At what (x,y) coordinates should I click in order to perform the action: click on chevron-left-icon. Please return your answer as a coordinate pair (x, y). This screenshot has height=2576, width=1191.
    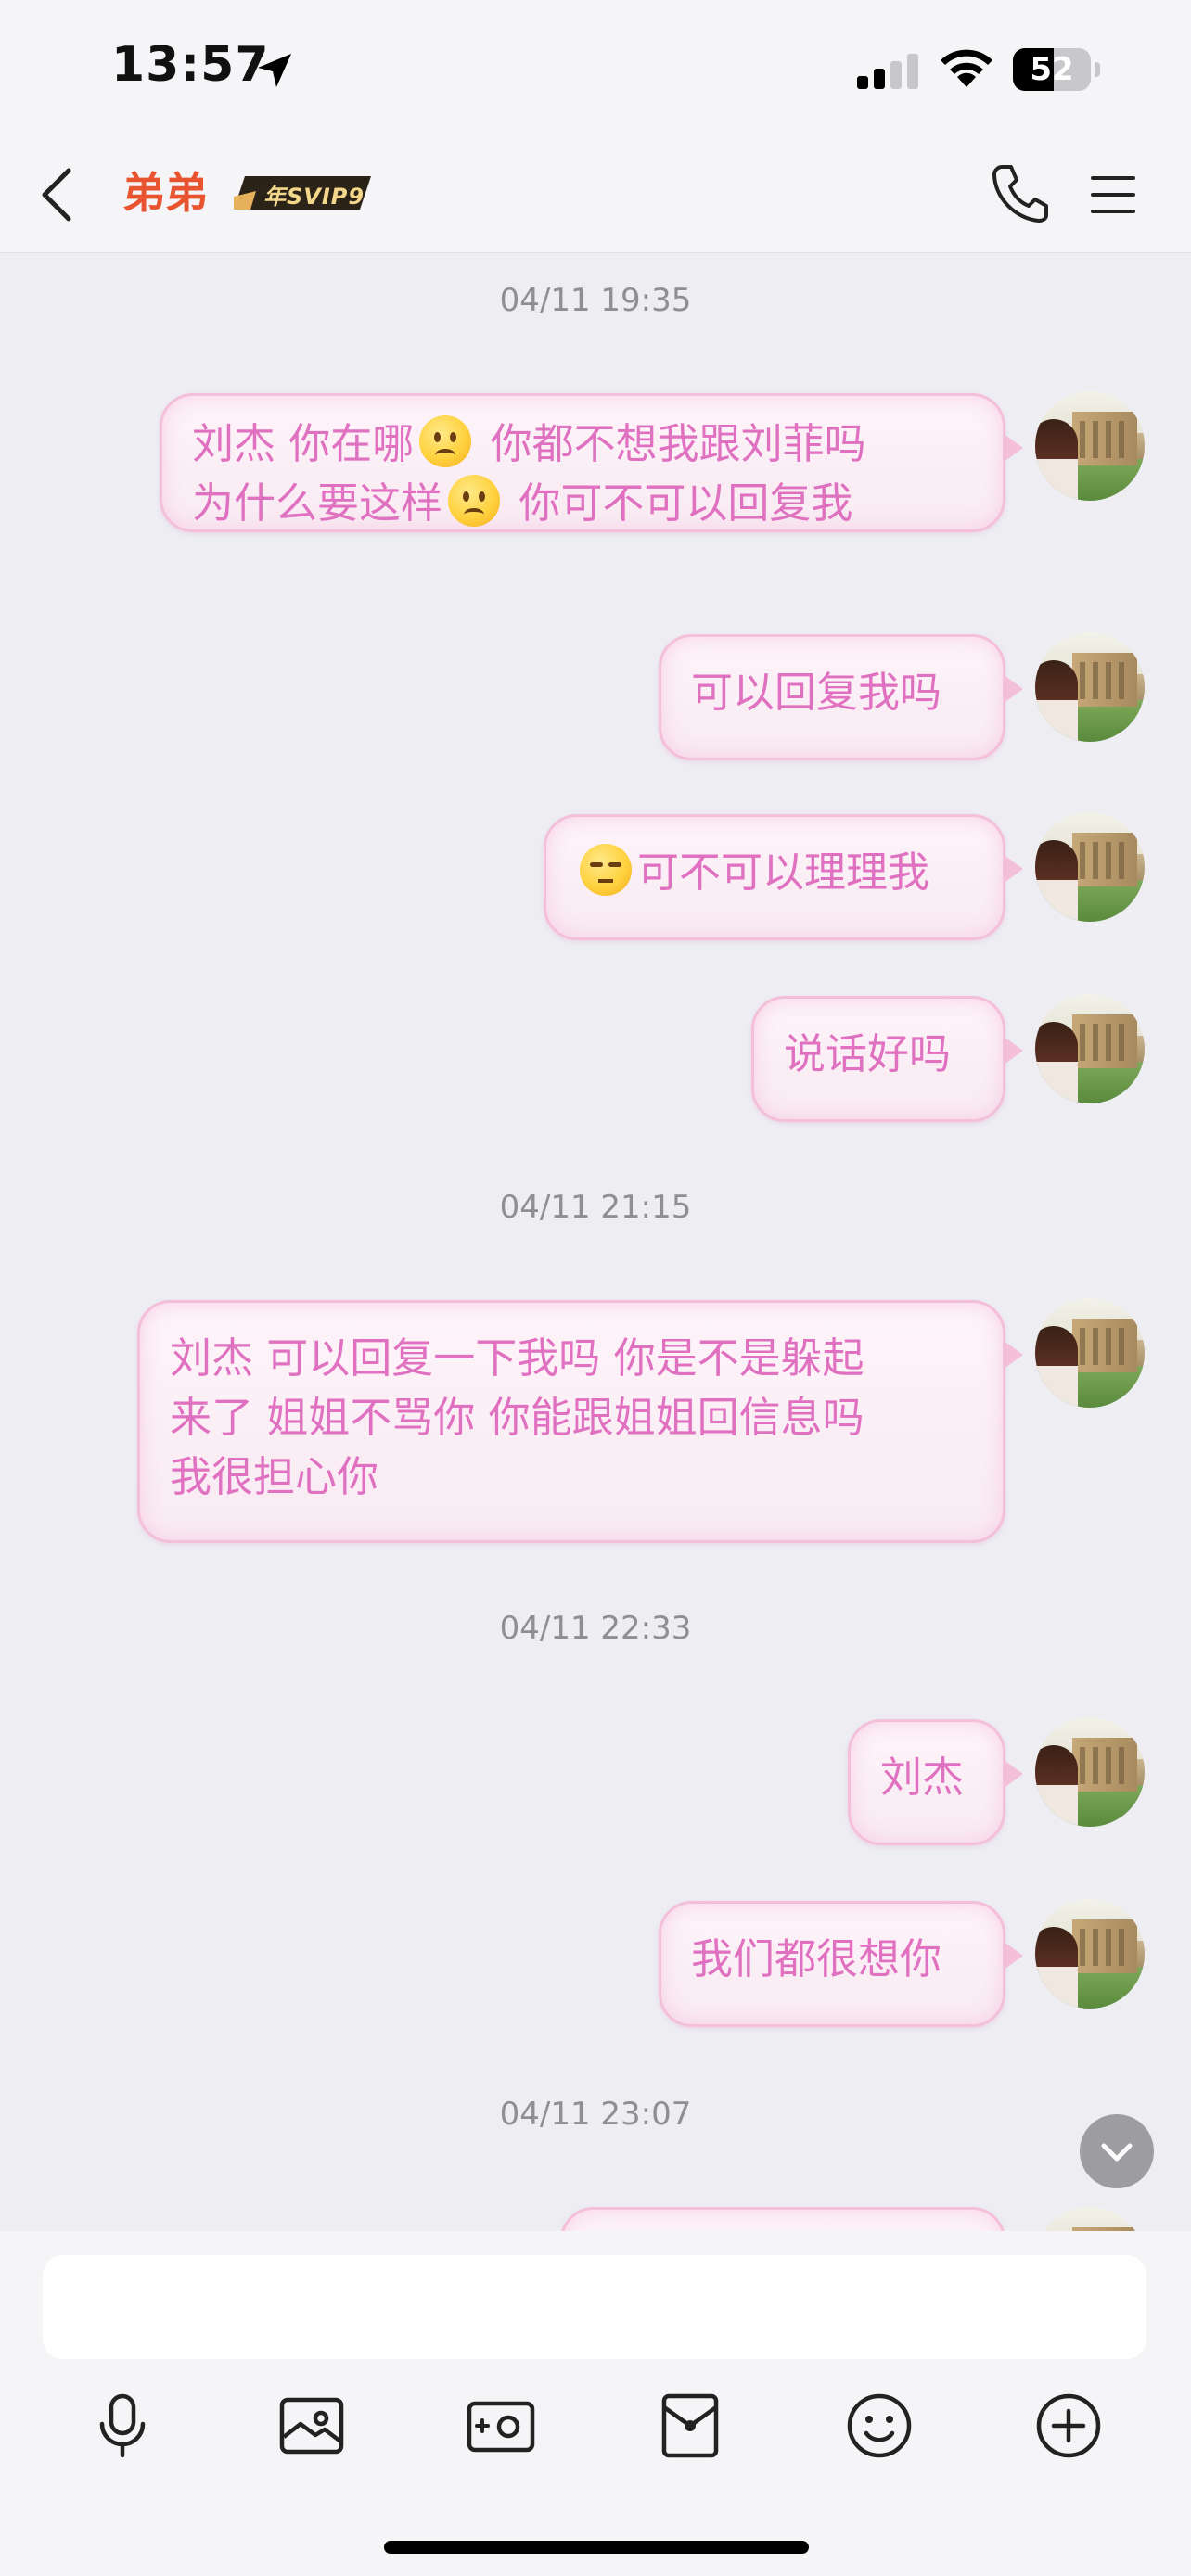
    Looking at the image, I should click on (59, 194).